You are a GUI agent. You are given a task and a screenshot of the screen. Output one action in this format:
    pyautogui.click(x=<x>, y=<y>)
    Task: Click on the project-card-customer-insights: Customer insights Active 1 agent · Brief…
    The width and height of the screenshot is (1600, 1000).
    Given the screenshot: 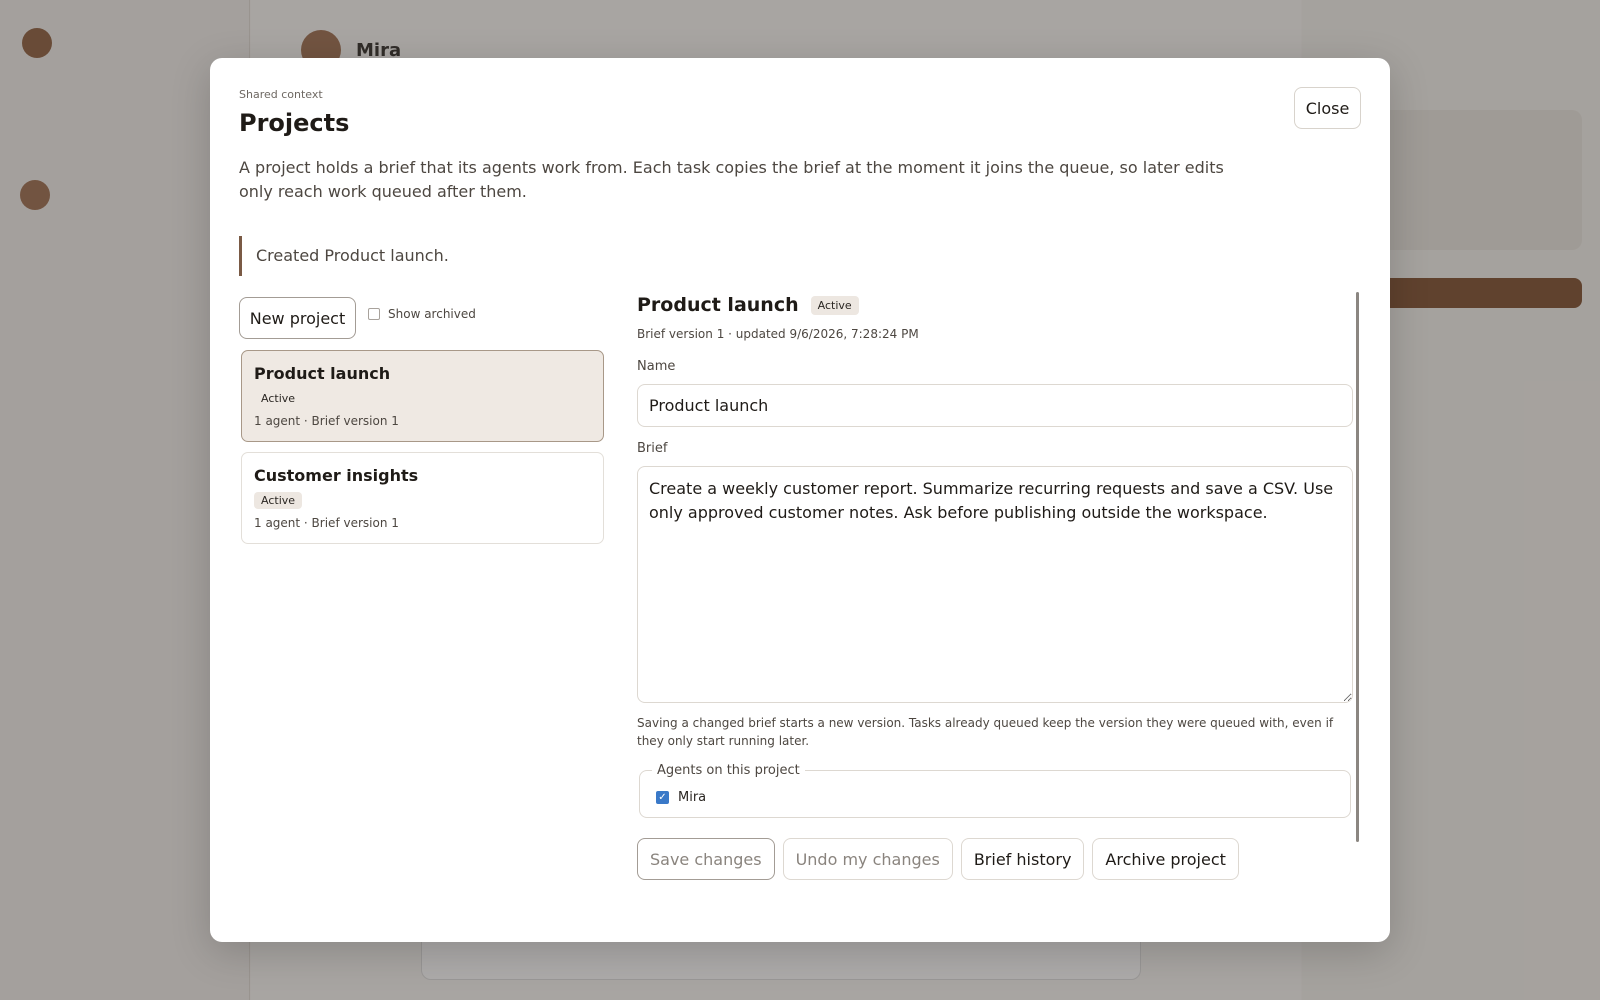 What is the action you would take?
    pyautogui.click(x=422, y=498)
    